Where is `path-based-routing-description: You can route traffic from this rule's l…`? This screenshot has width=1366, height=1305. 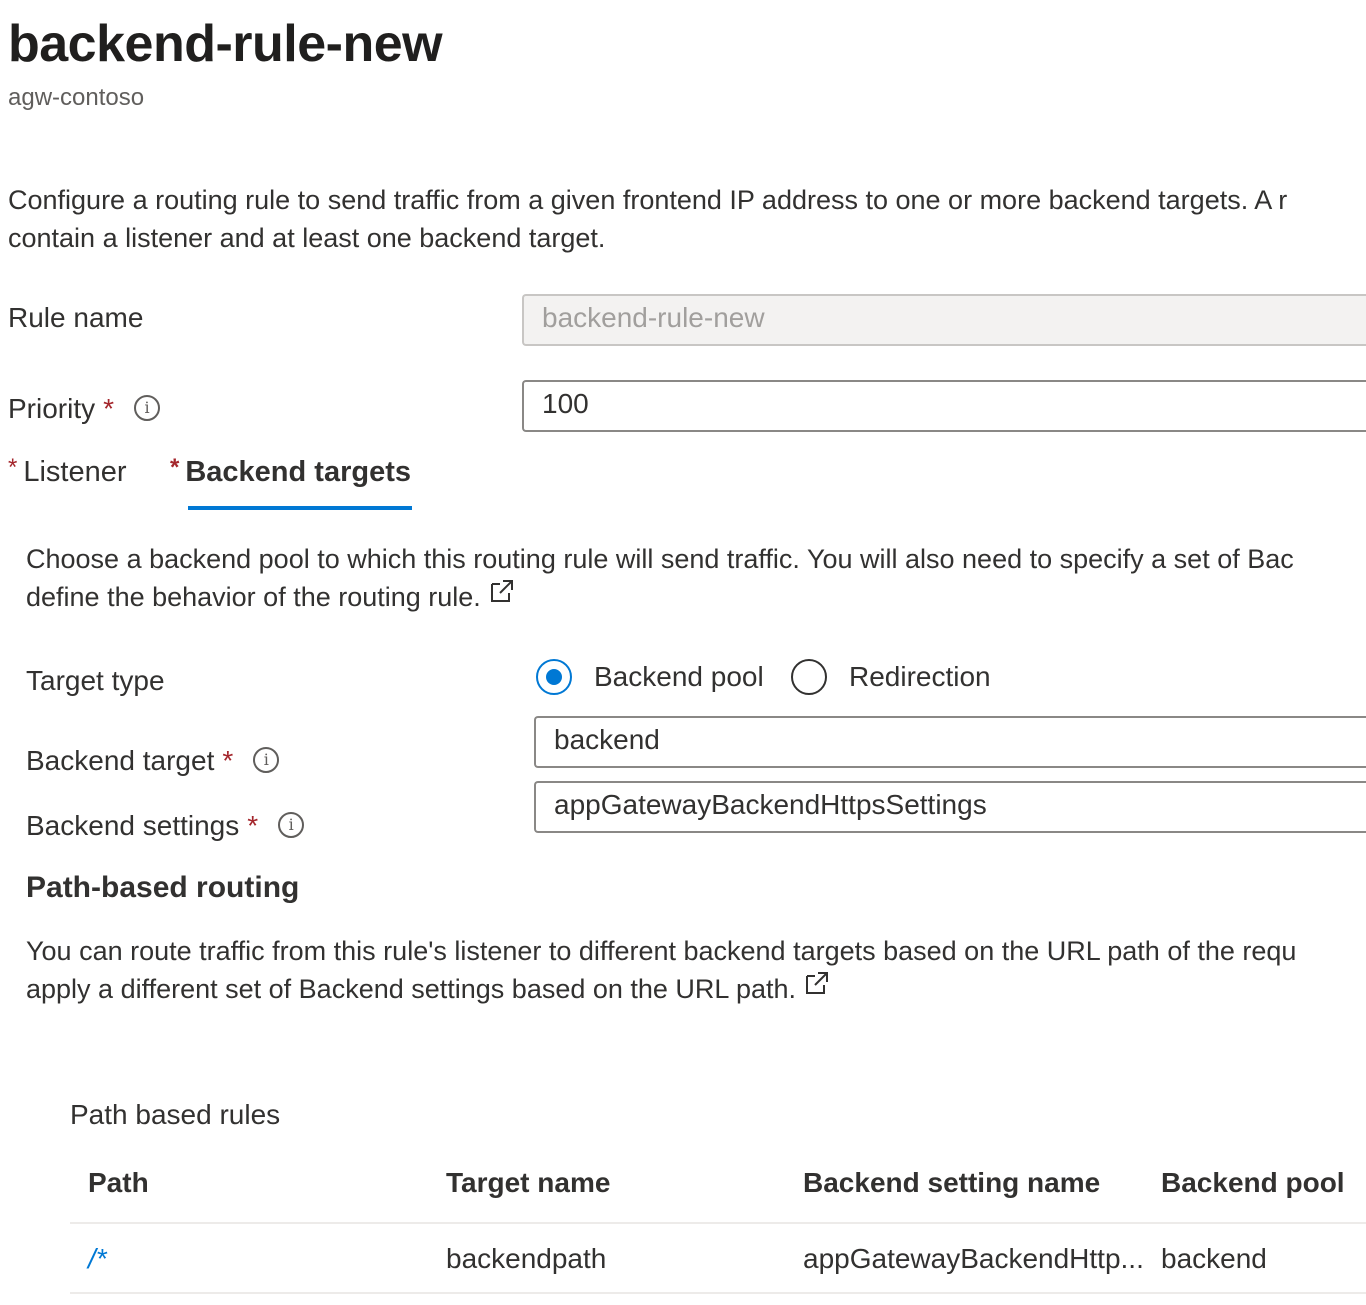
path-based-routing-description: You can route traffic from this rule's l… is located at coordinates (661, 971).